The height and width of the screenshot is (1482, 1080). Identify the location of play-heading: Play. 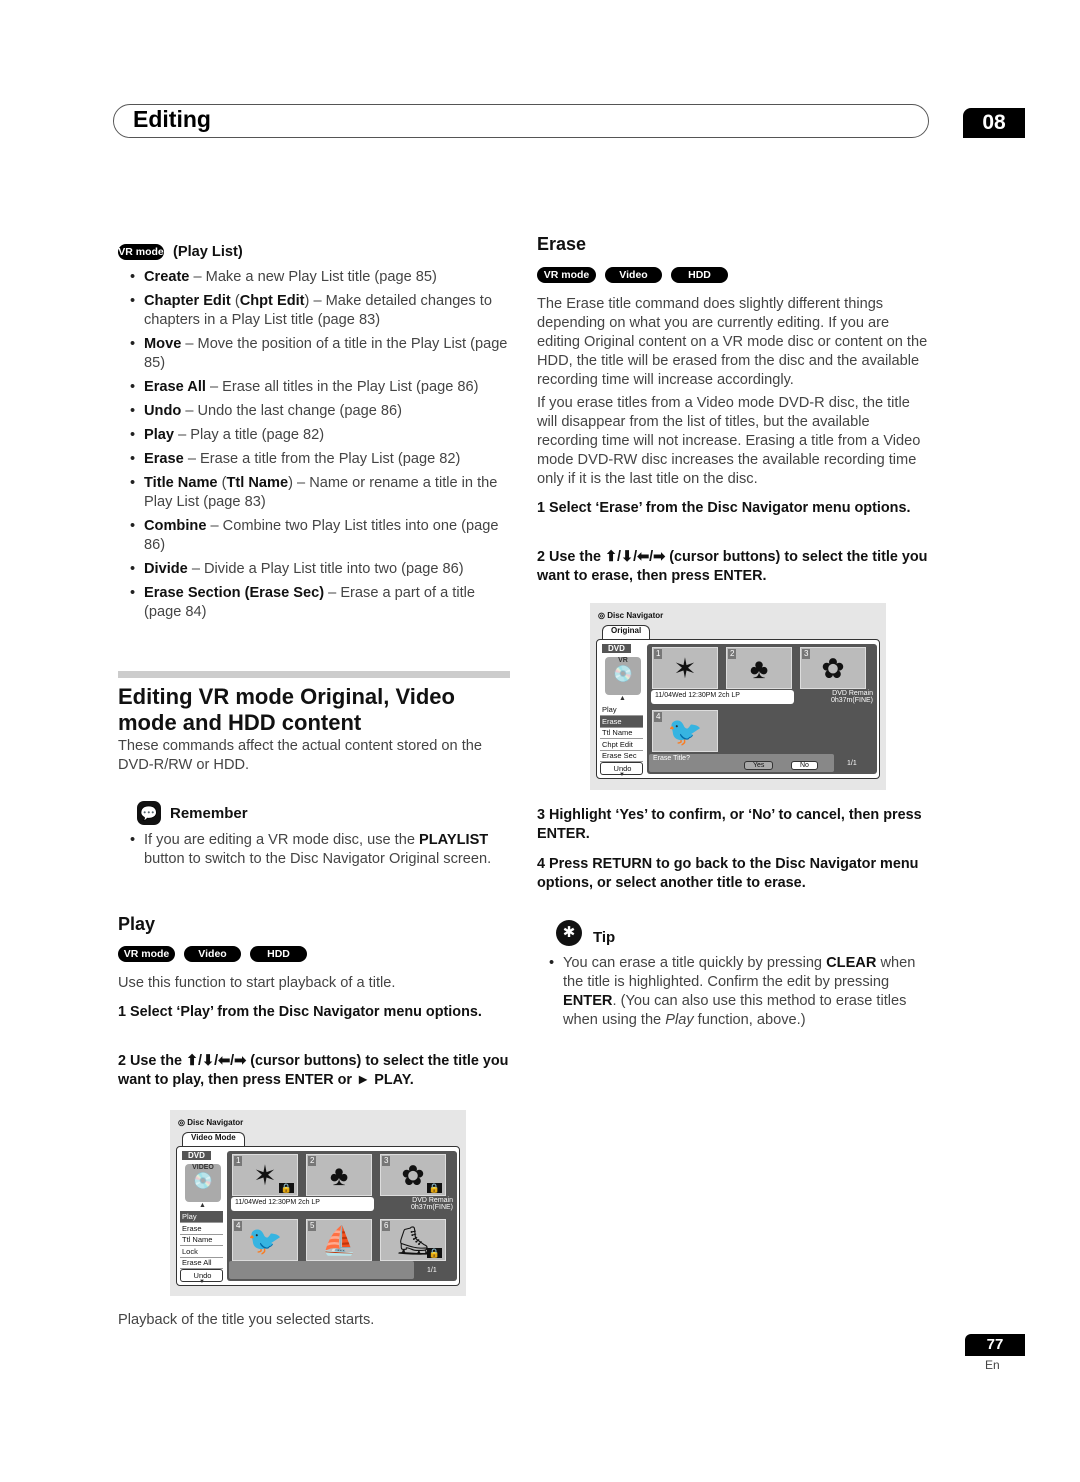
(137, 924).